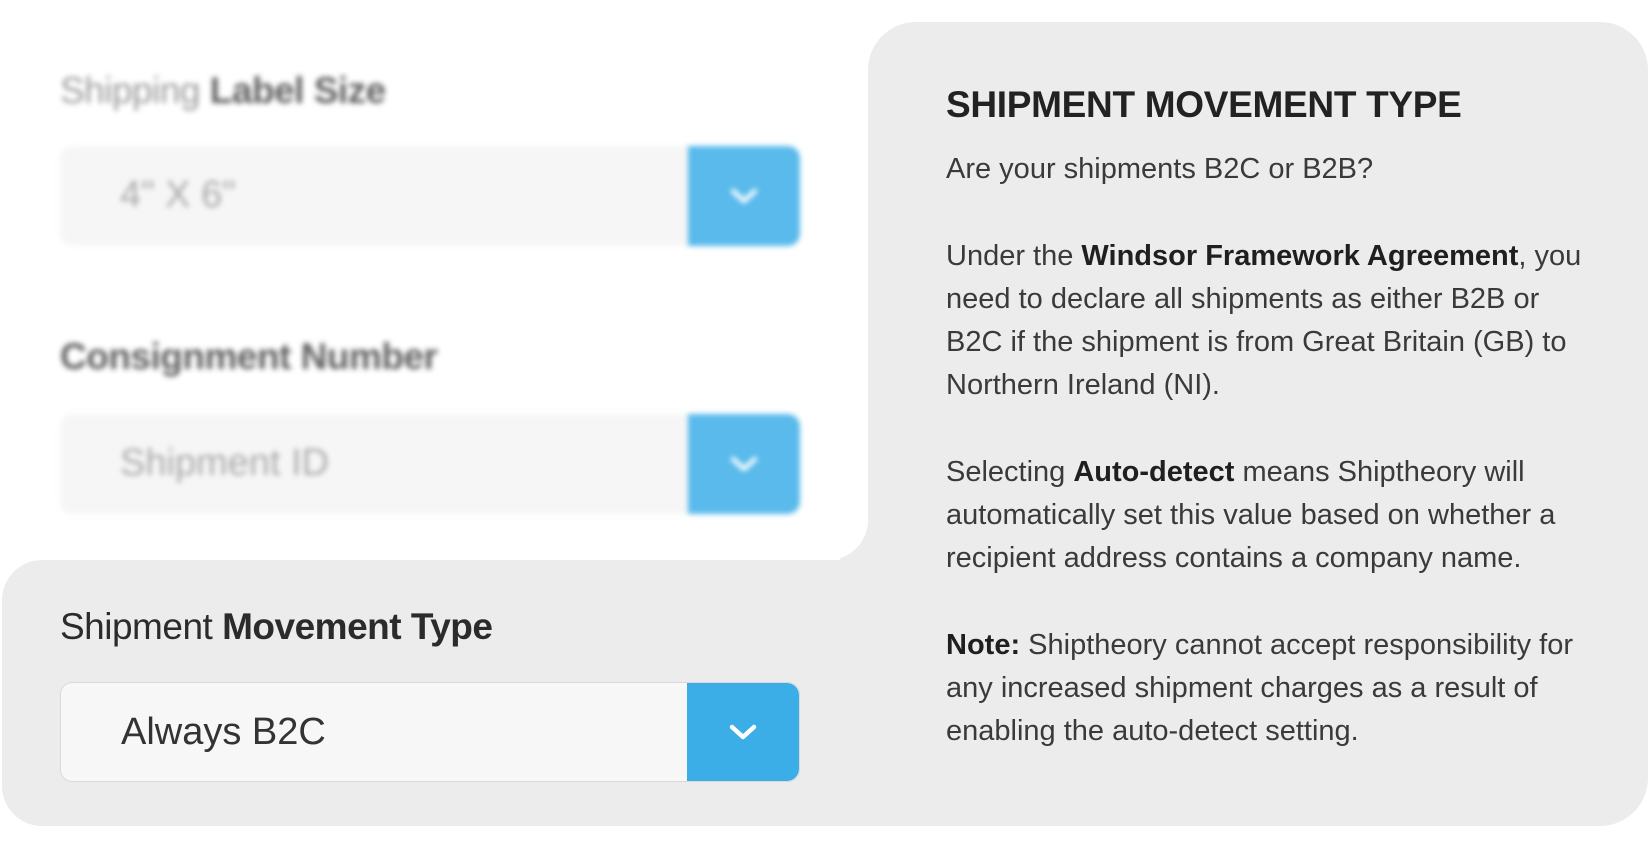 This screenshot has height=849, width=1652. I want to click on help-title: SHIPMENT MOVEMENT TYPE, so click(1204, 104).